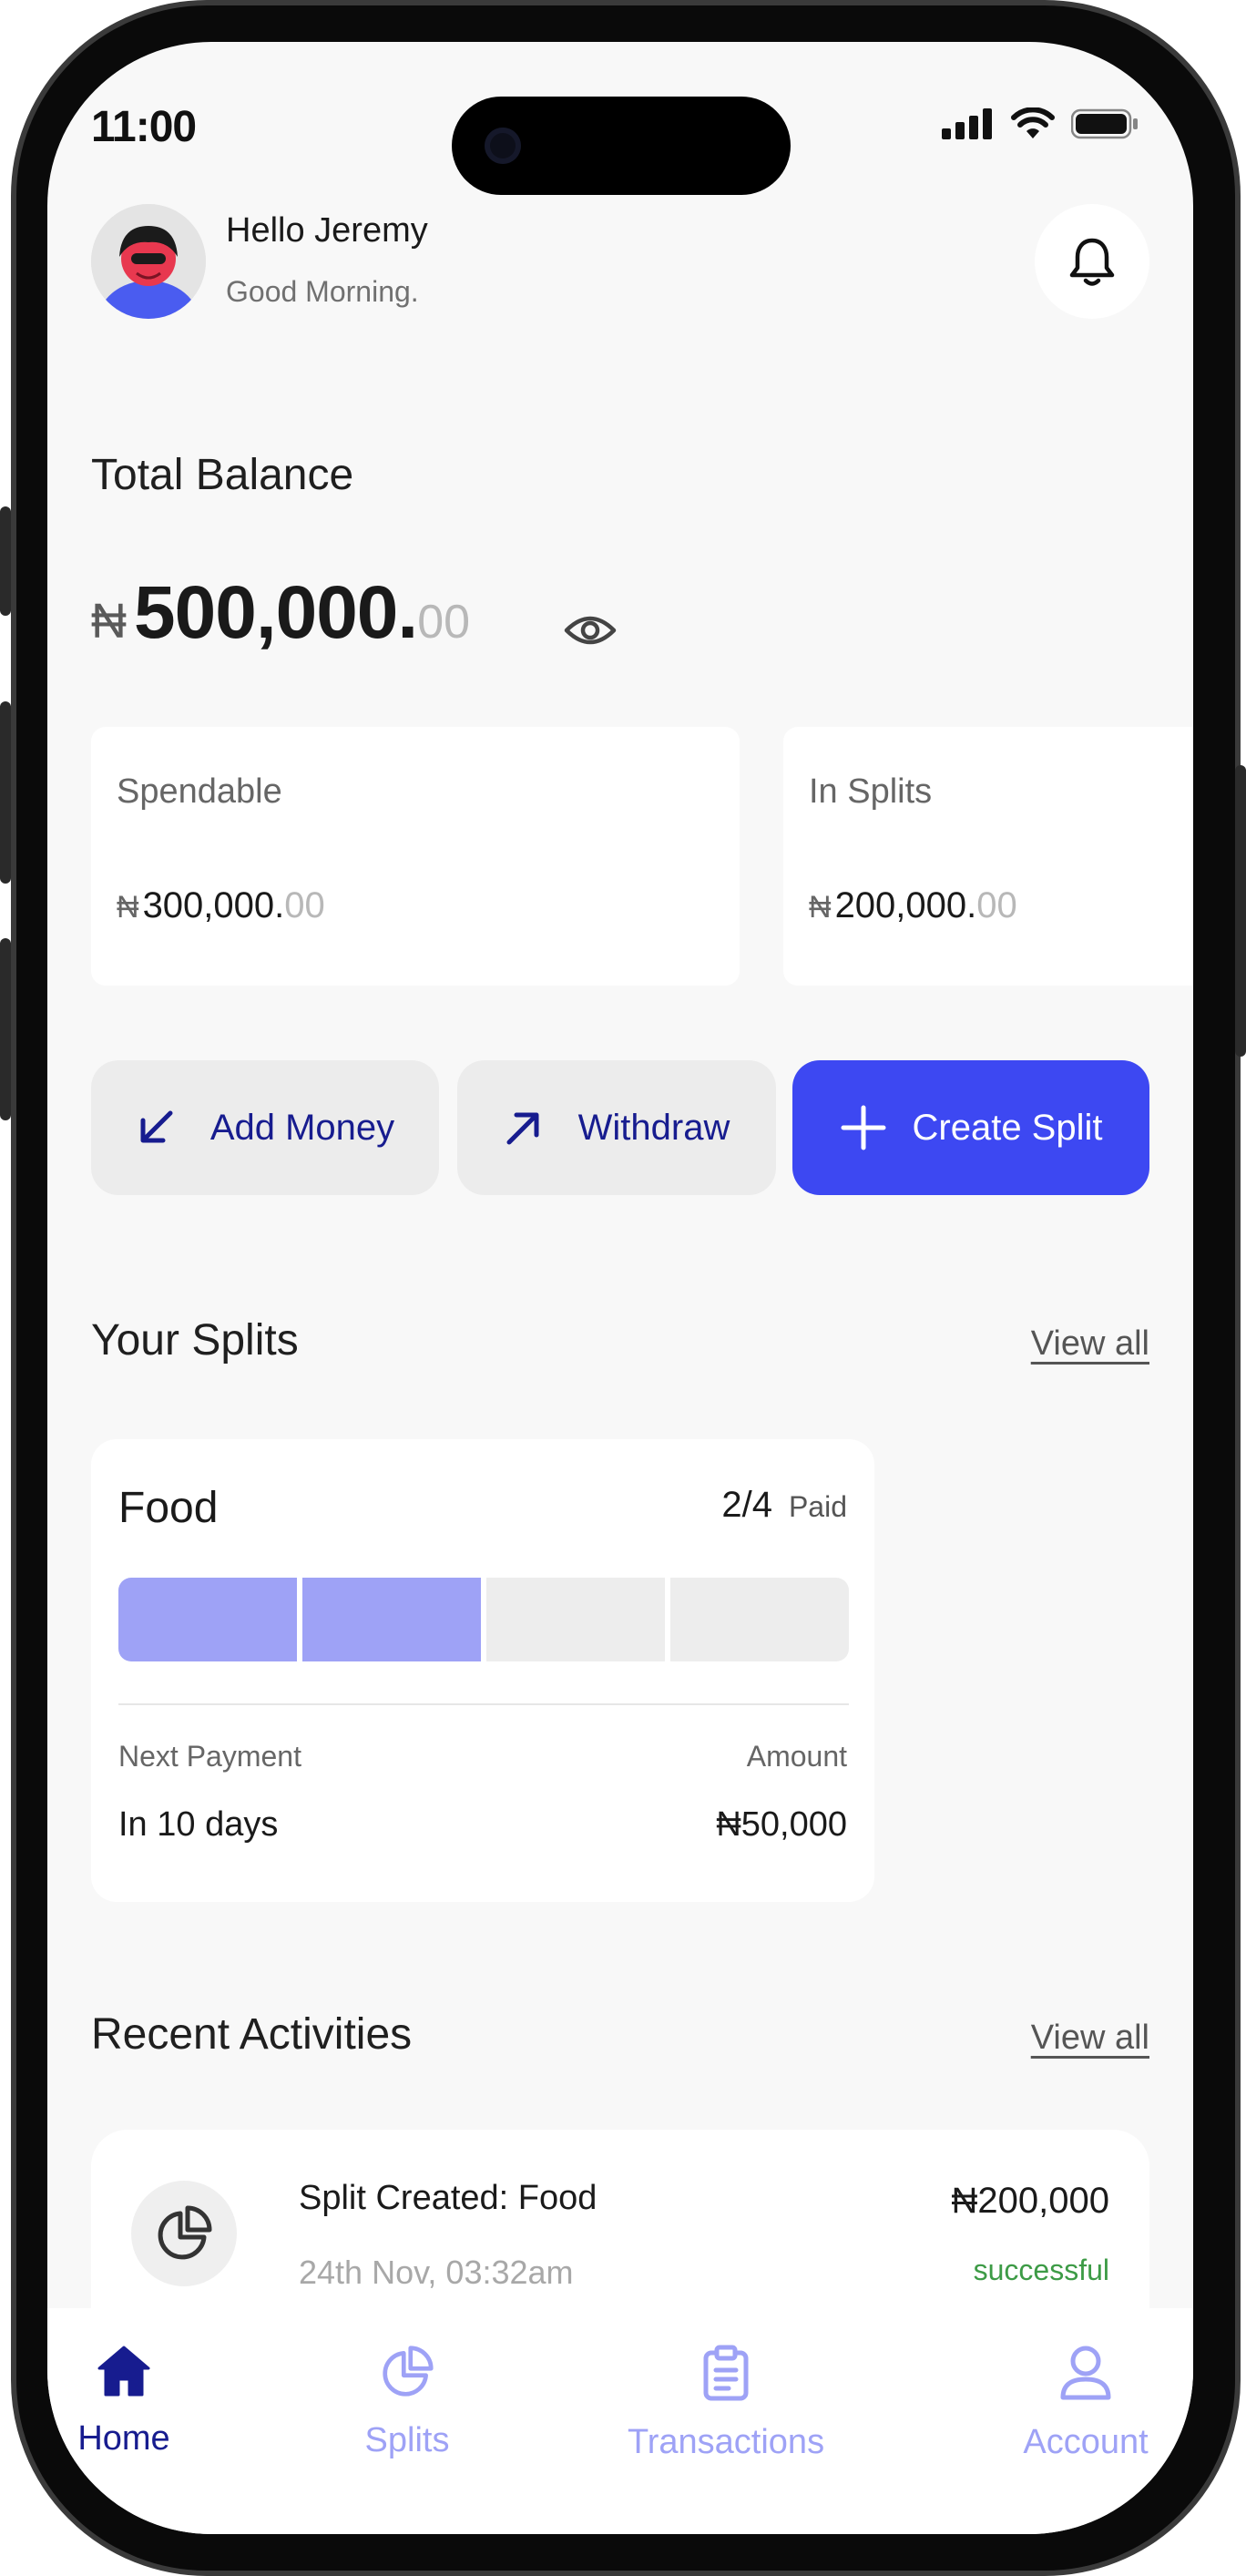 The width and height of the screenshot is (1246, 2576). I want to click on spendable-card: Spendable ₦ 300,000.00, so click(415, 856).